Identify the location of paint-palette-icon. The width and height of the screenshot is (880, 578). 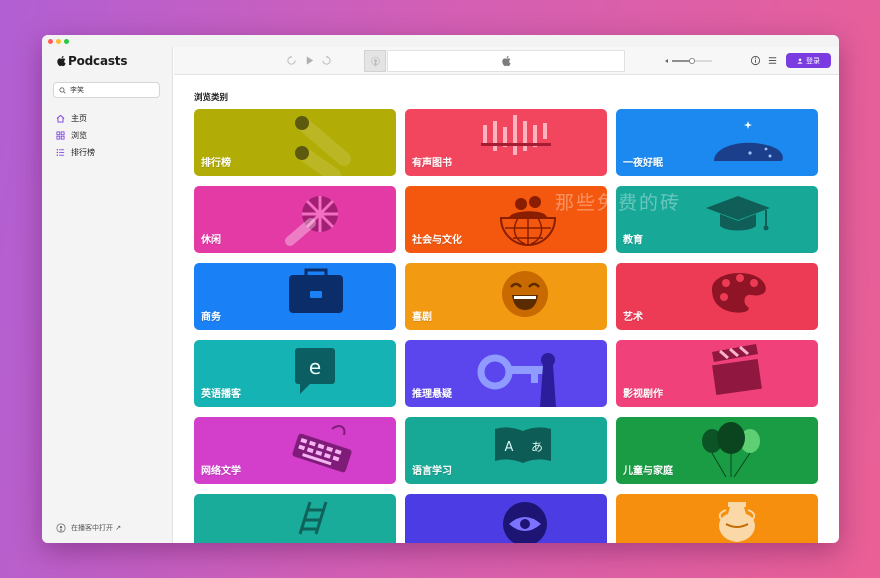
(717, 296).